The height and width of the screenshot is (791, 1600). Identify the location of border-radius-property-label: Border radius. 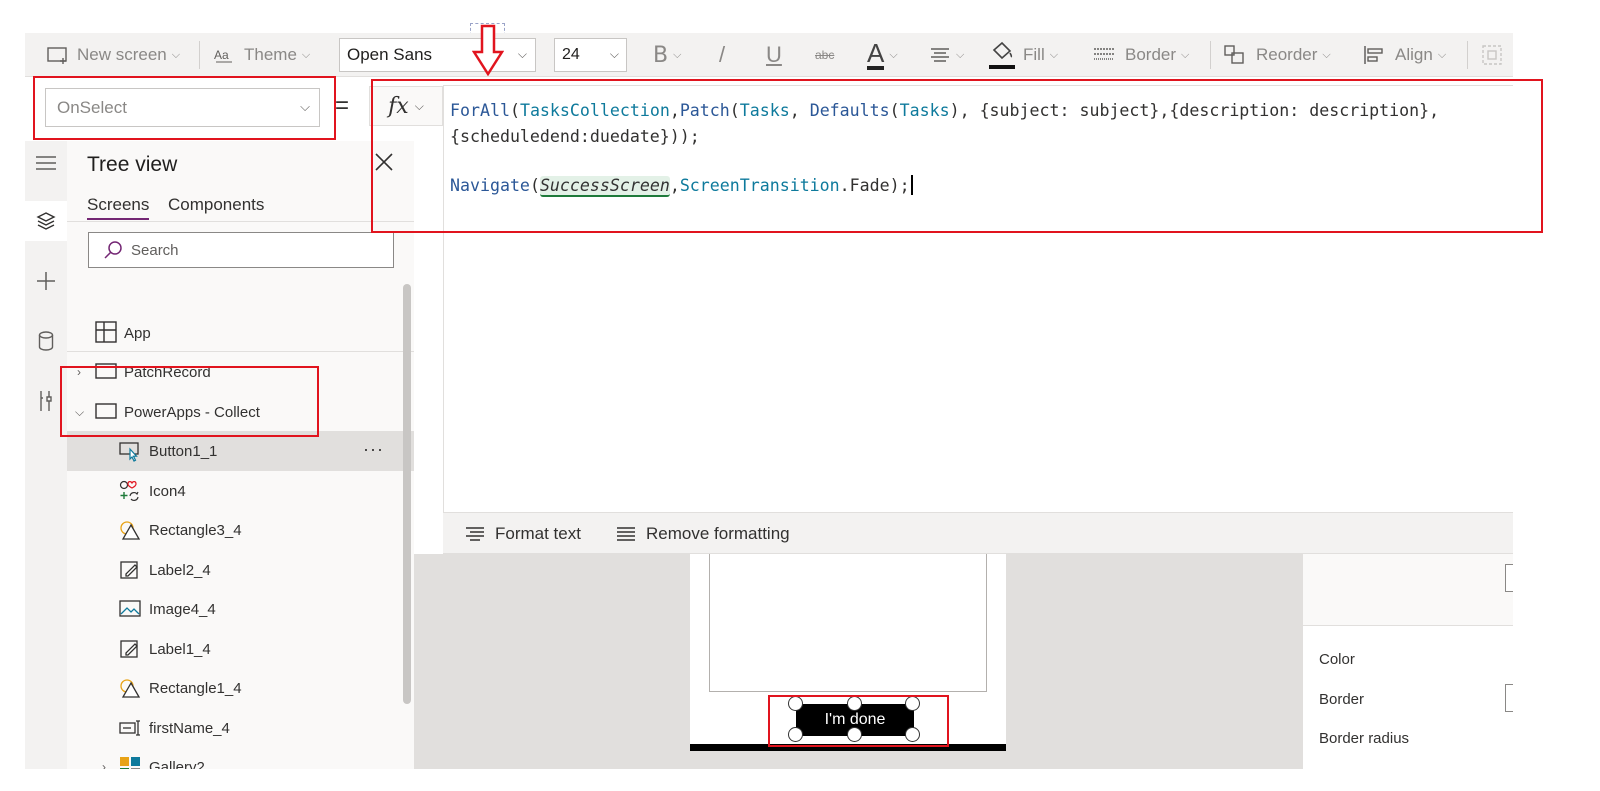
(1364, 738).